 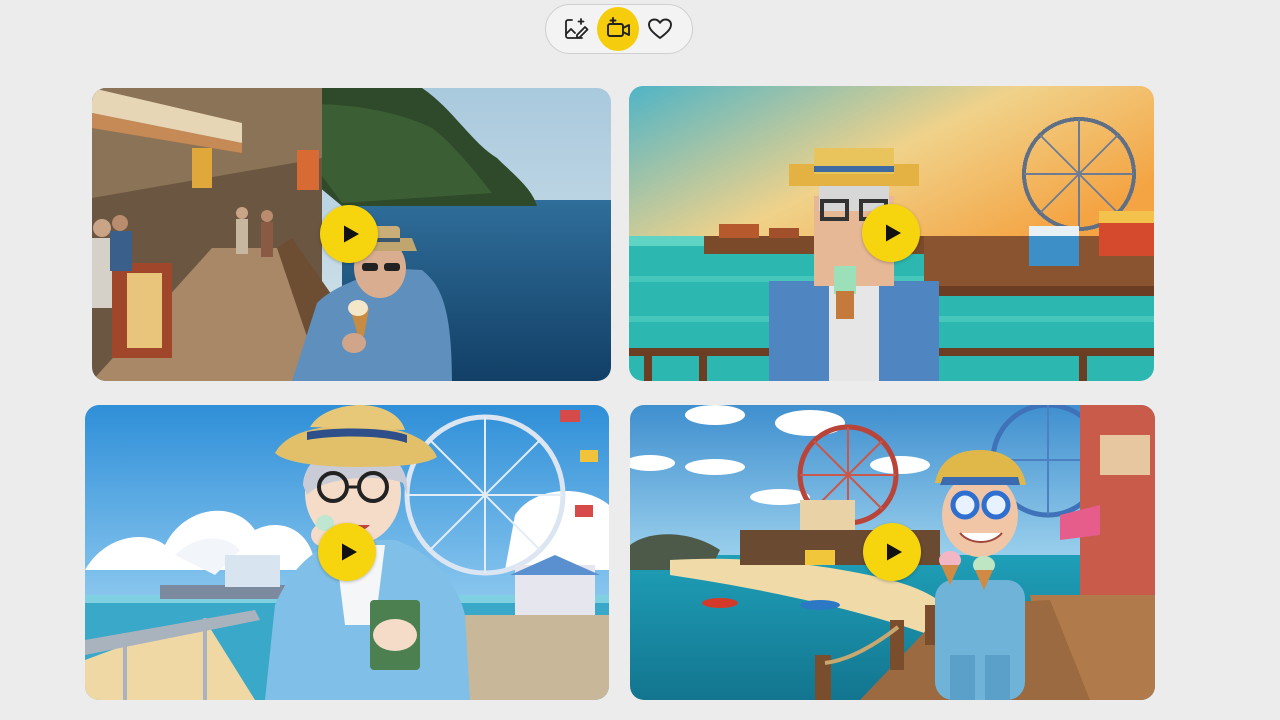 I want to click on video-button, so click(x=618, y=29).